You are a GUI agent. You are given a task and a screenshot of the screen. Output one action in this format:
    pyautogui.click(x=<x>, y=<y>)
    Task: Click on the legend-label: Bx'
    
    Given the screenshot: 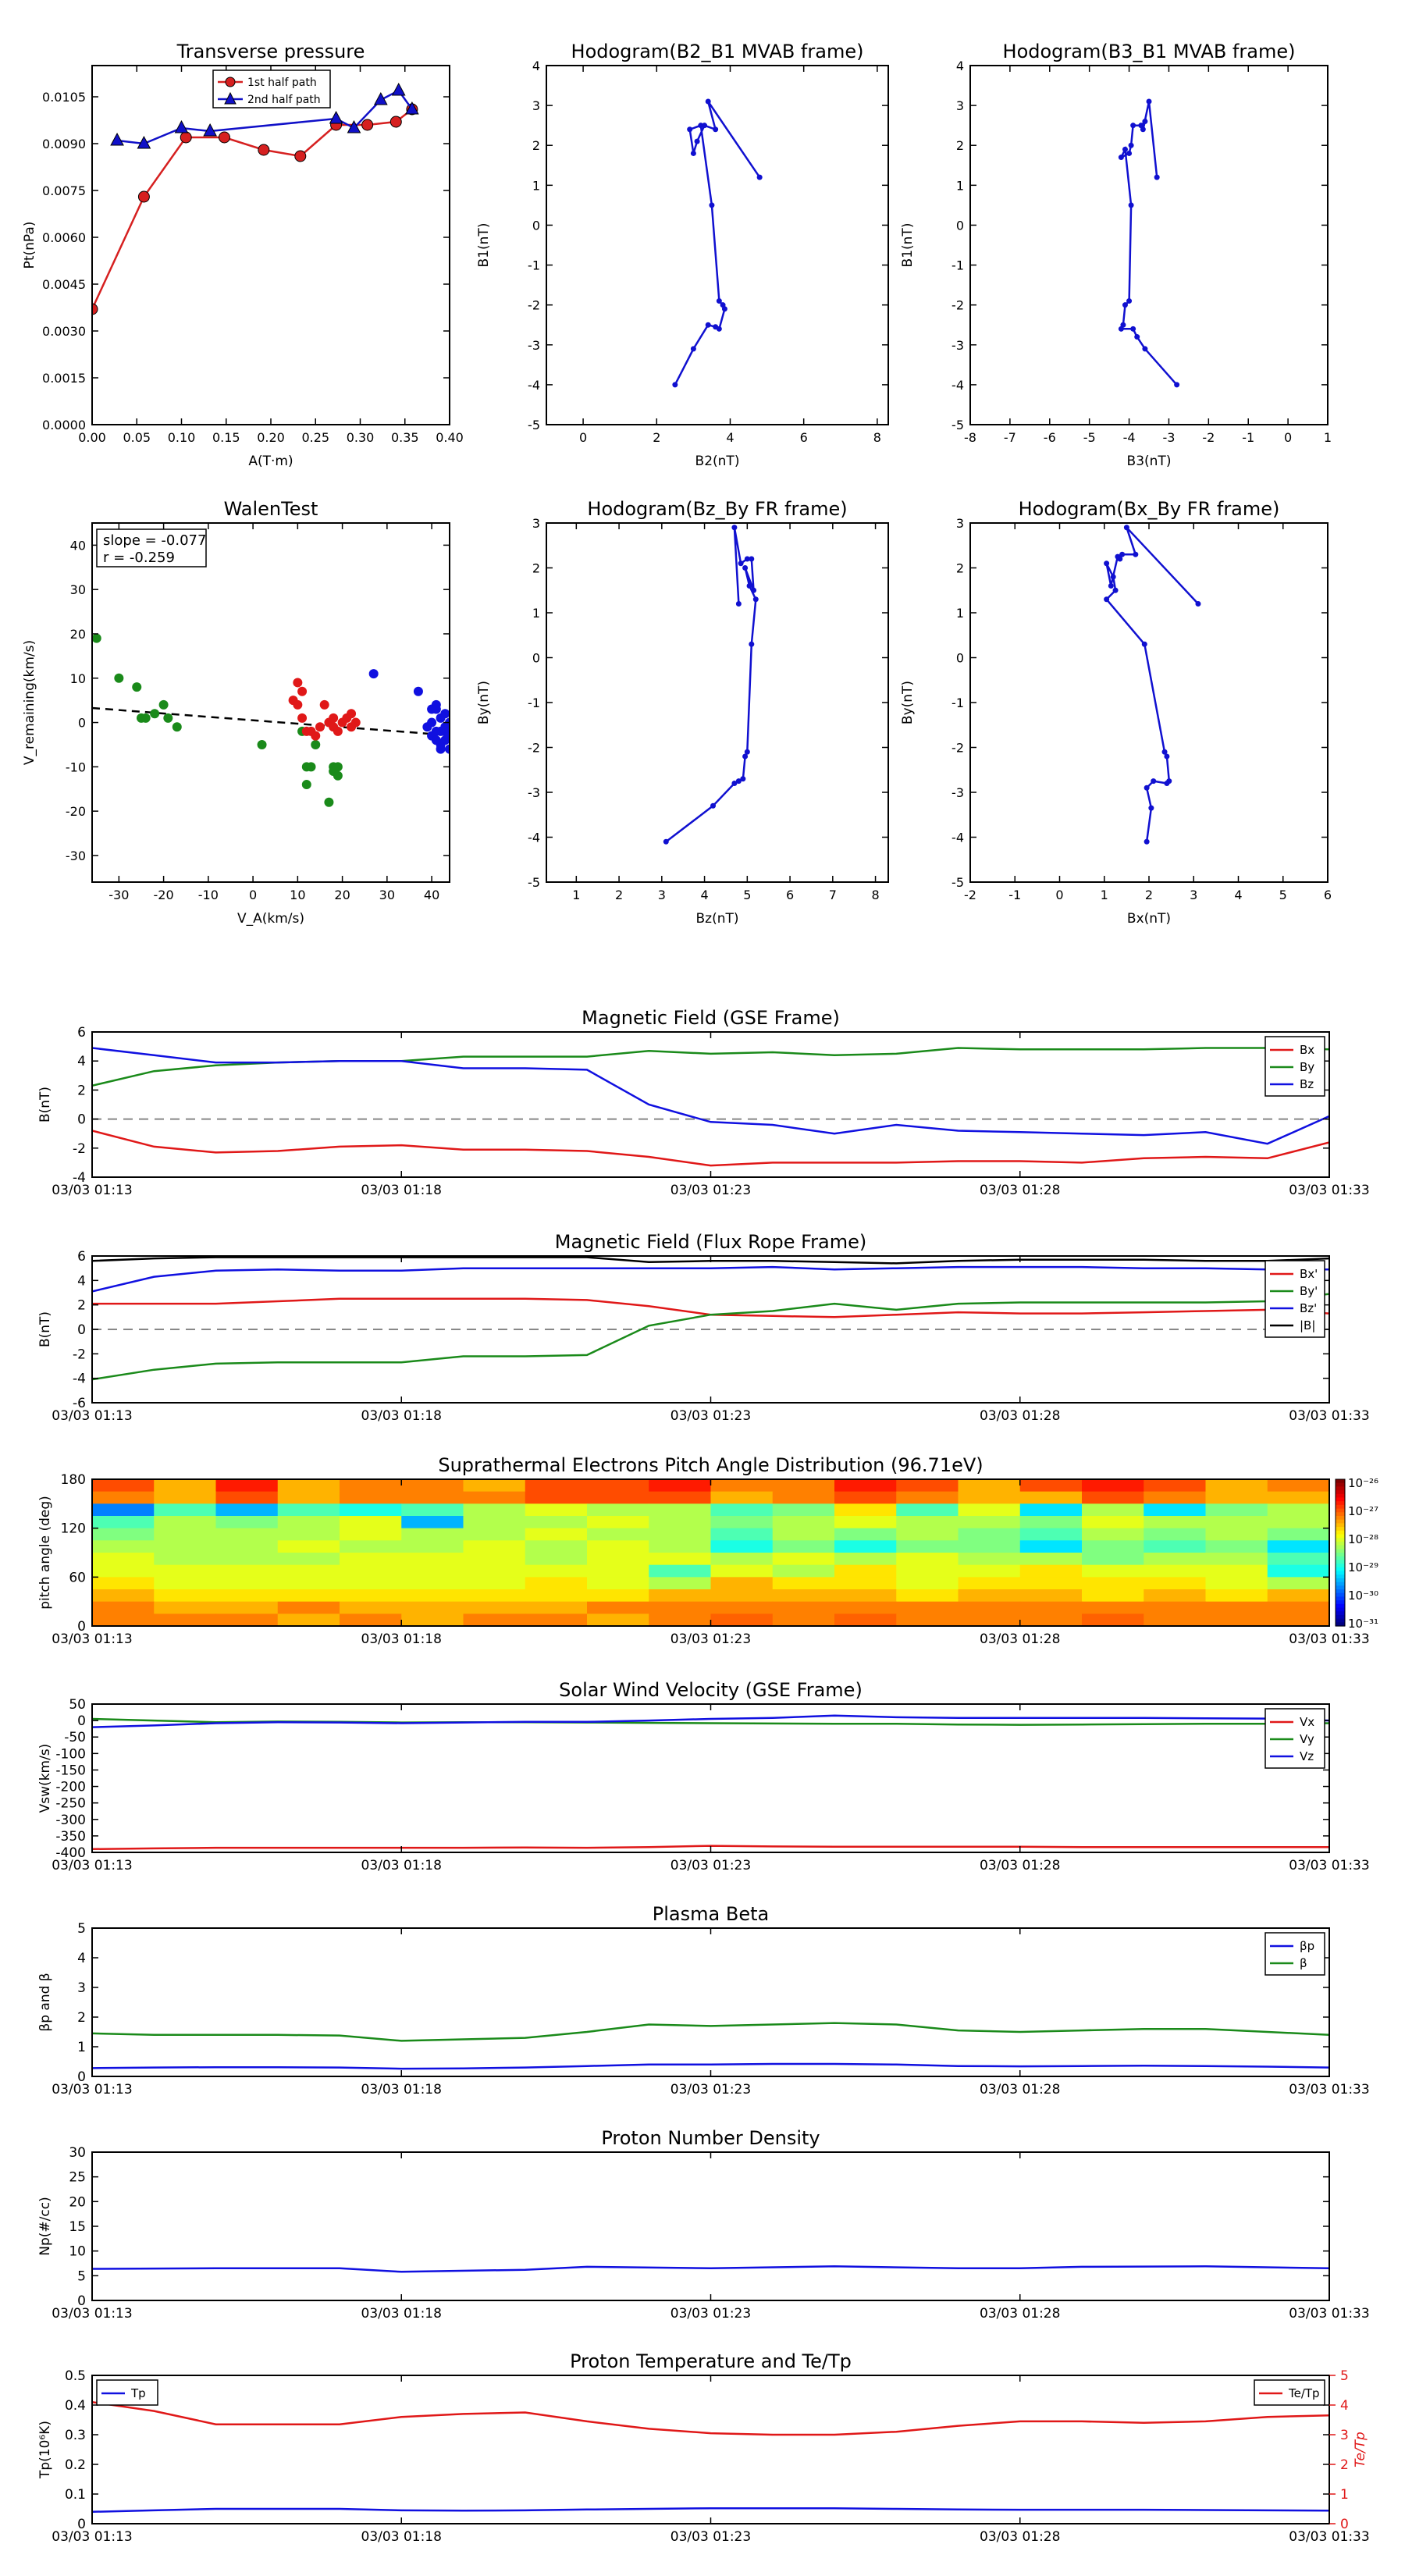 What is the action you would take?
    pyautogui.click(x=1309, y=1274)
    